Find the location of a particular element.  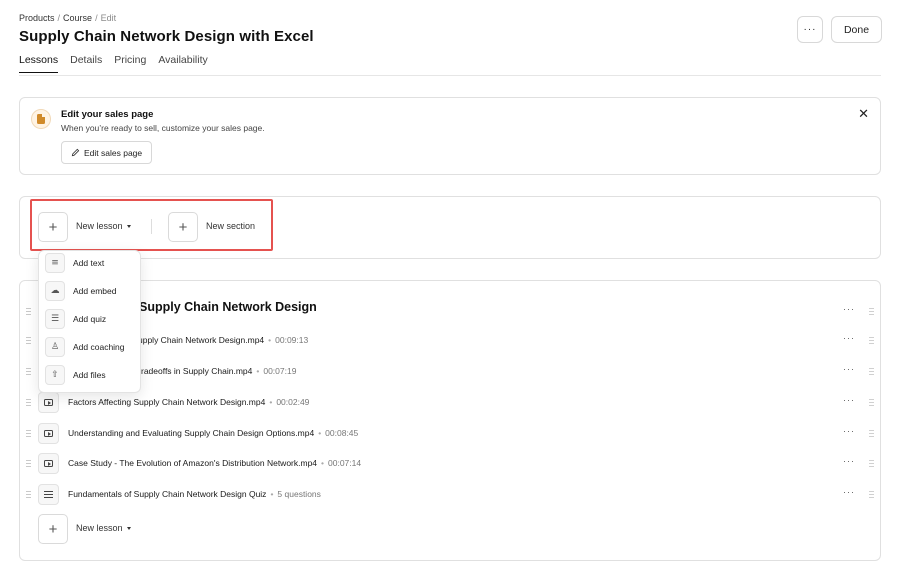

section-title: Supply Chain Network Design is located at coordinates (228, 307).